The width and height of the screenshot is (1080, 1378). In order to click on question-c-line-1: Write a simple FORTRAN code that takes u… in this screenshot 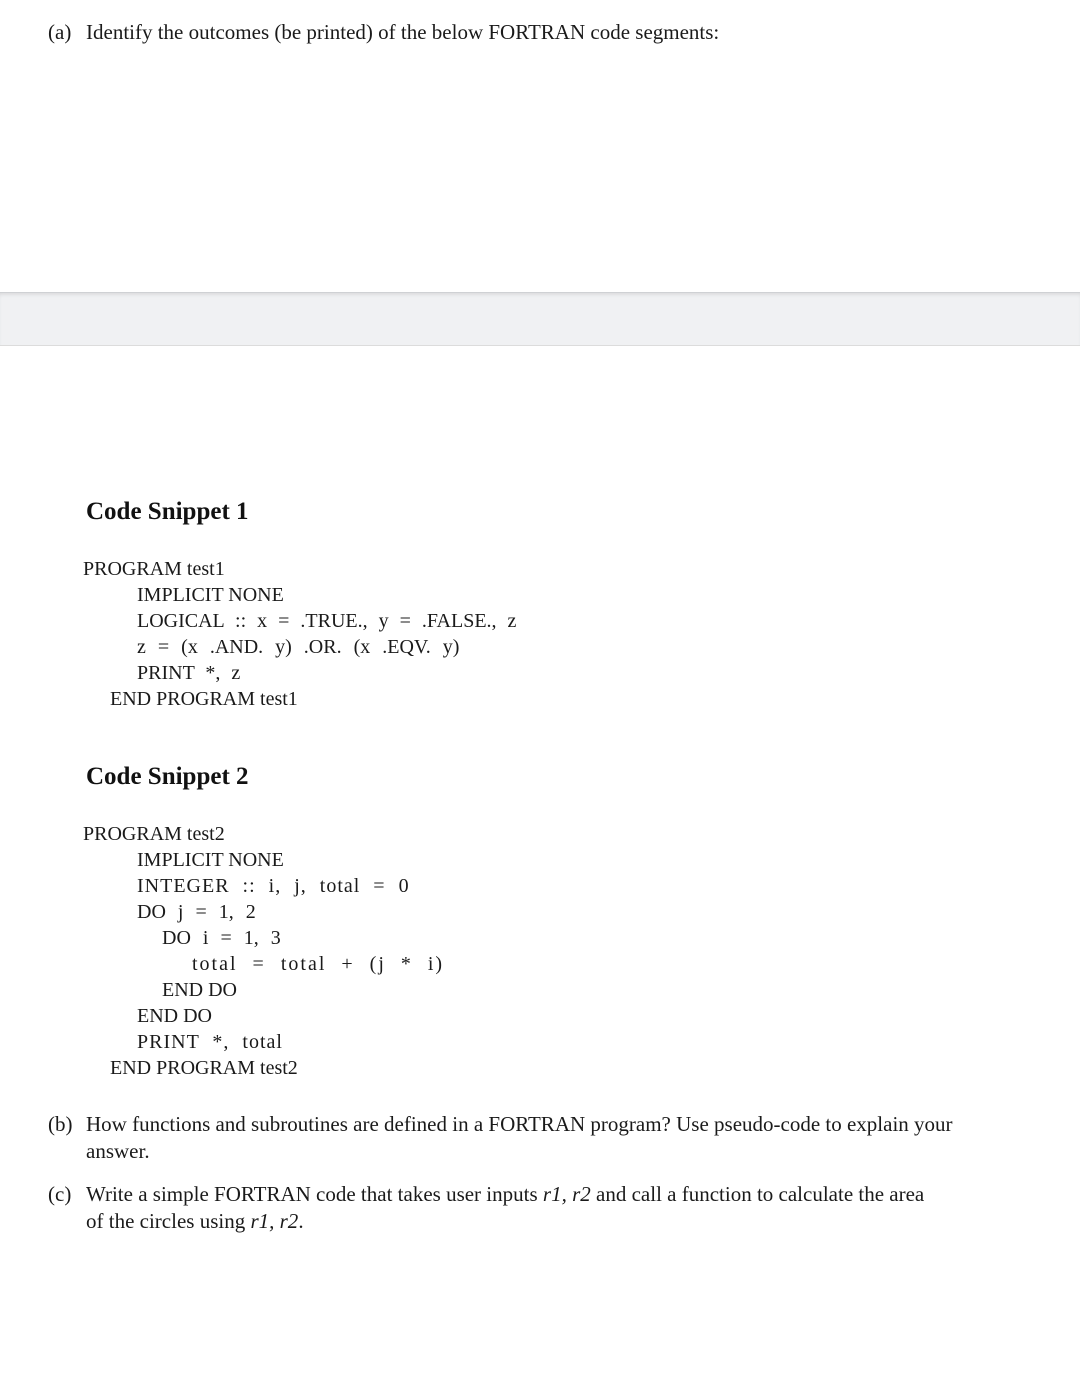, I will do `click(568, 1194)`.